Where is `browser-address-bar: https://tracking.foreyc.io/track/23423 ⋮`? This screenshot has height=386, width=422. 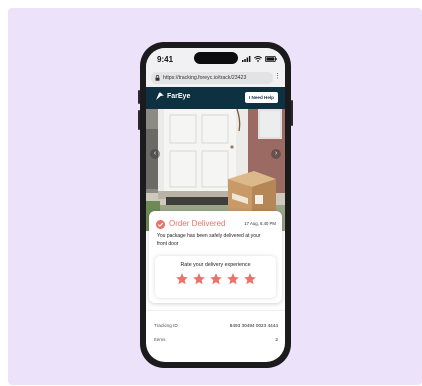
browser-address-bar: https://tracking.foreyc.io/track/23423 ⋮ is located at coordinates (215, 78).